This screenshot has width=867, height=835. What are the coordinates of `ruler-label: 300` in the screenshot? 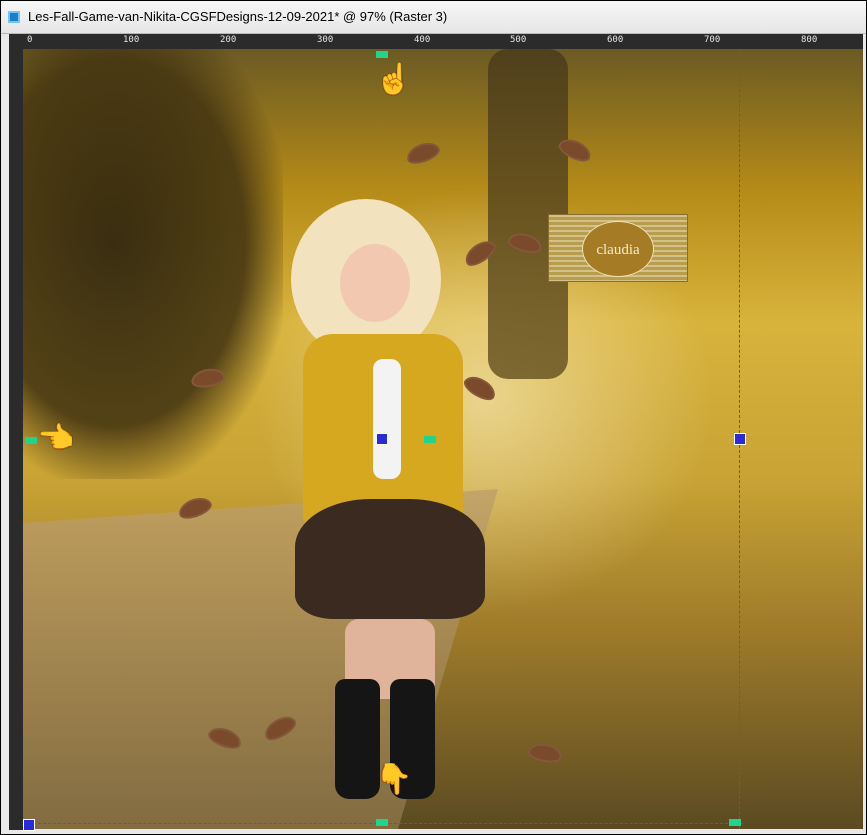 It's located at (325, 40).